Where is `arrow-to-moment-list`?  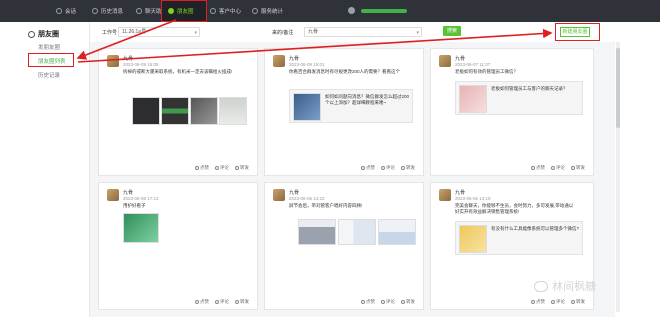 arrow-to-moment-list is located at coordinates (126, 39).